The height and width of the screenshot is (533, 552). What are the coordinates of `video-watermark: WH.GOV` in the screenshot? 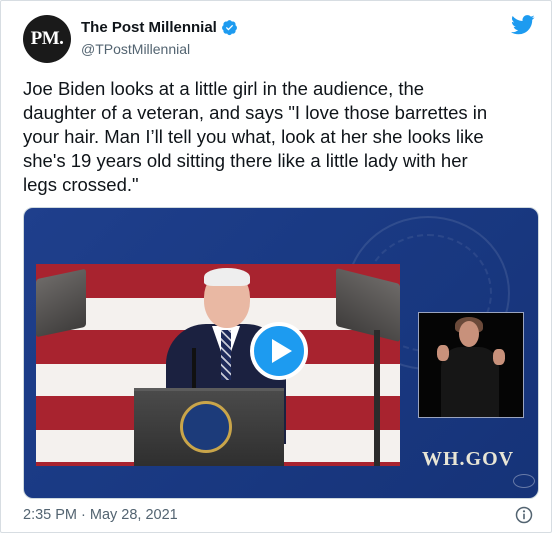 It's located at (468, 459).